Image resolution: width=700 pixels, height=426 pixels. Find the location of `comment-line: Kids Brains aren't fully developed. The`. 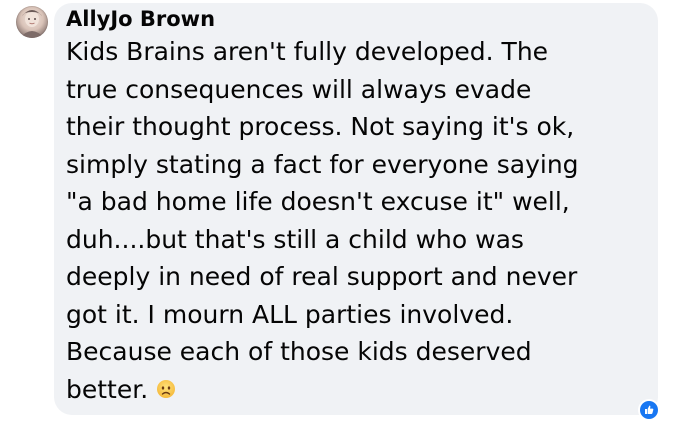

comment-line: Kids Brains aren't fully developed. The is located at coordinates (307, 51).